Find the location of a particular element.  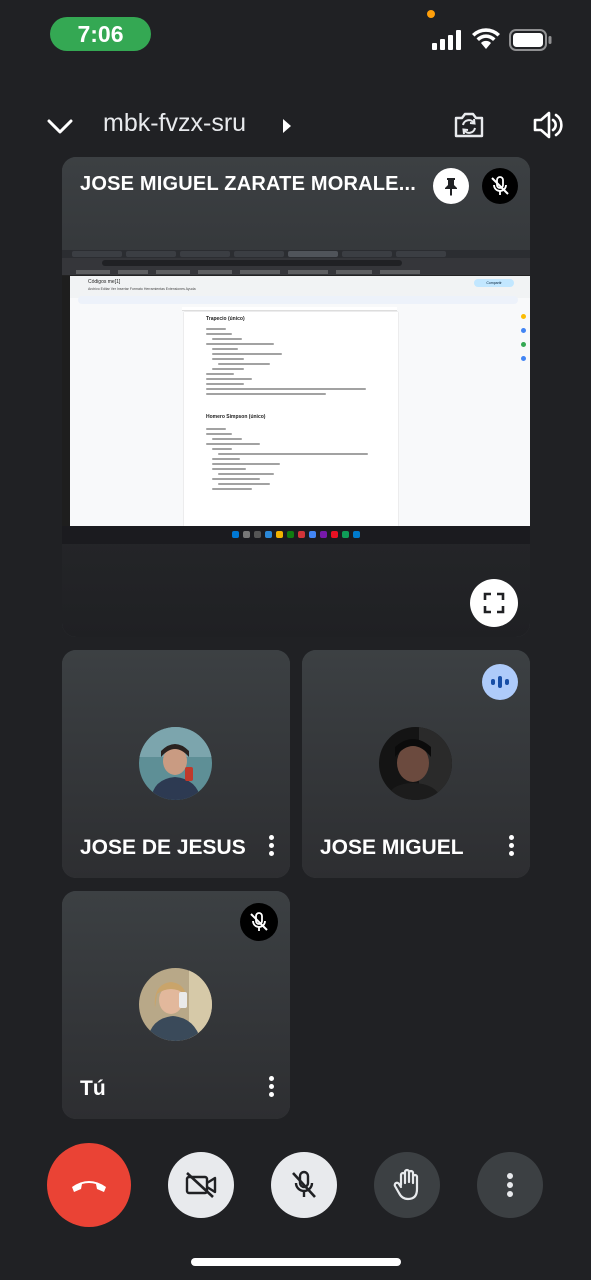

pin-button is located at coordinates (451, 186).